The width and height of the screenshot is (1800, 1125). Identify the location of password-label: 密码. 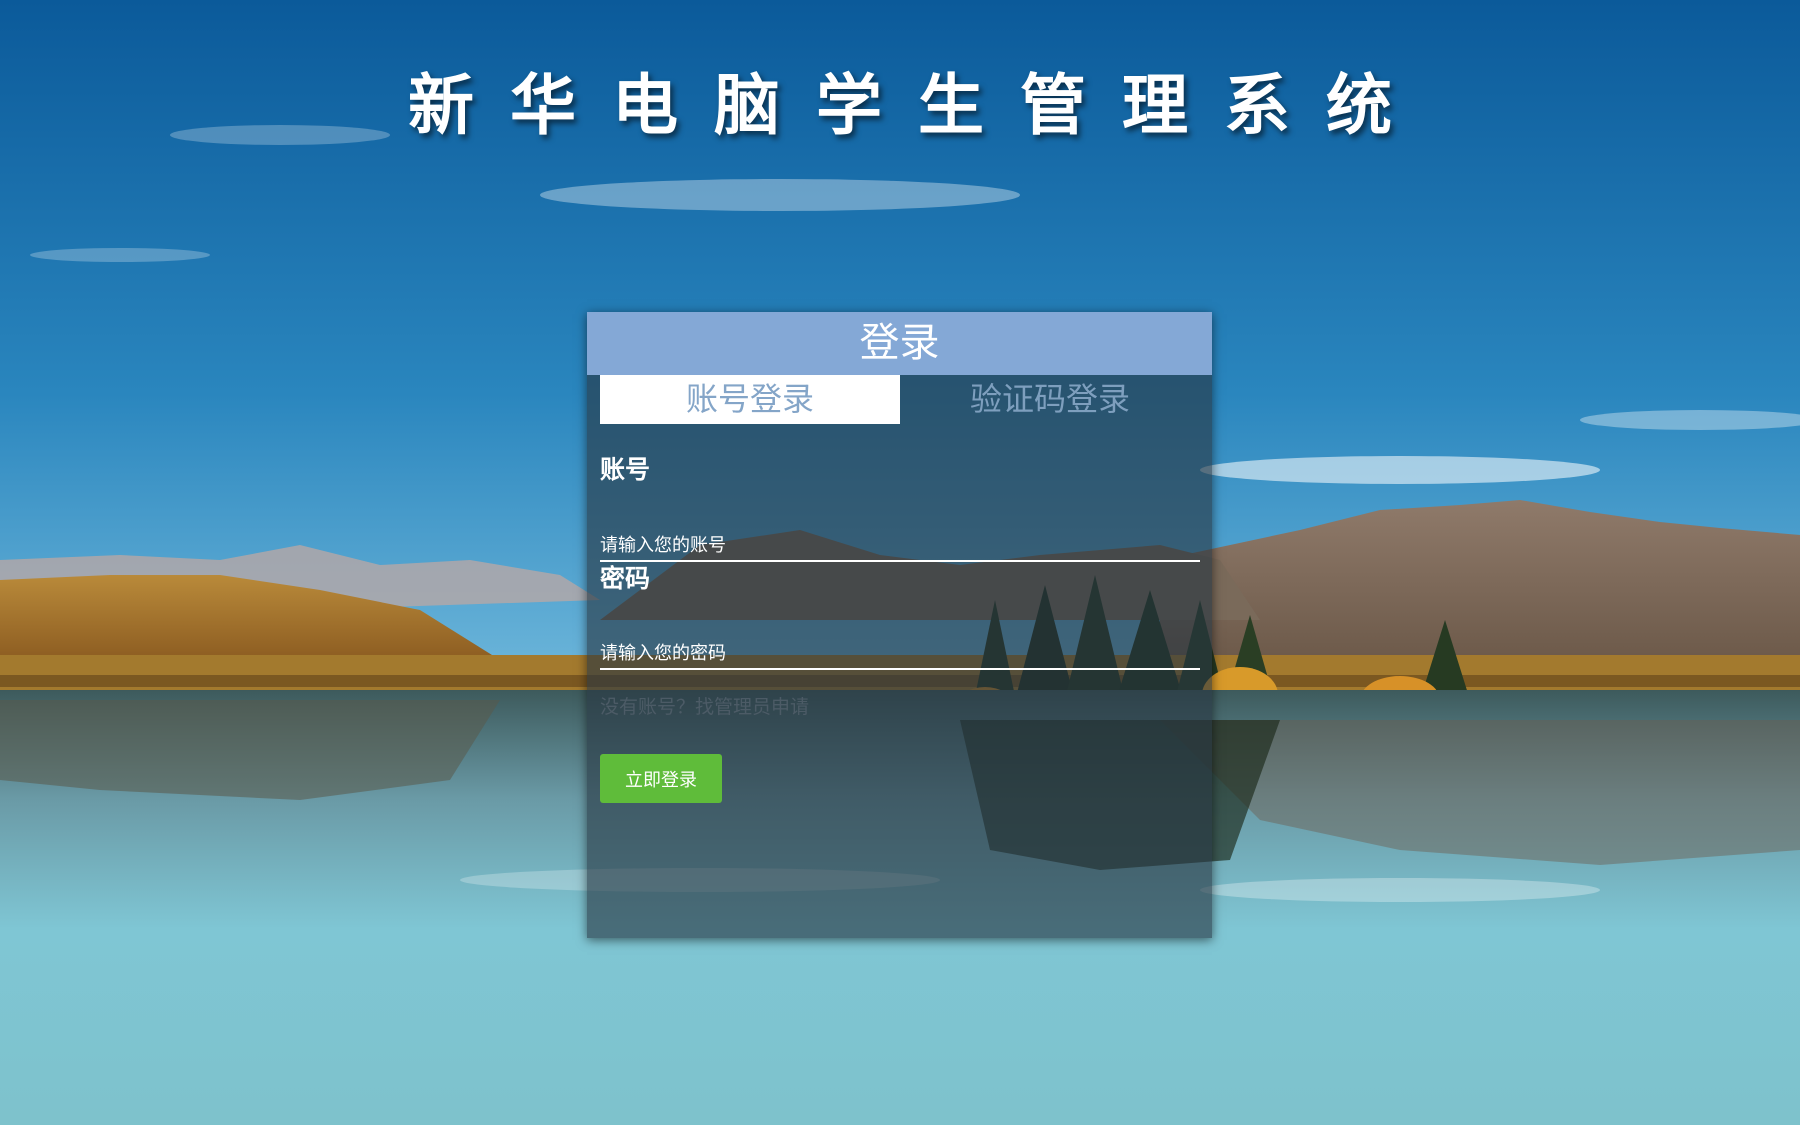
(625, 578).